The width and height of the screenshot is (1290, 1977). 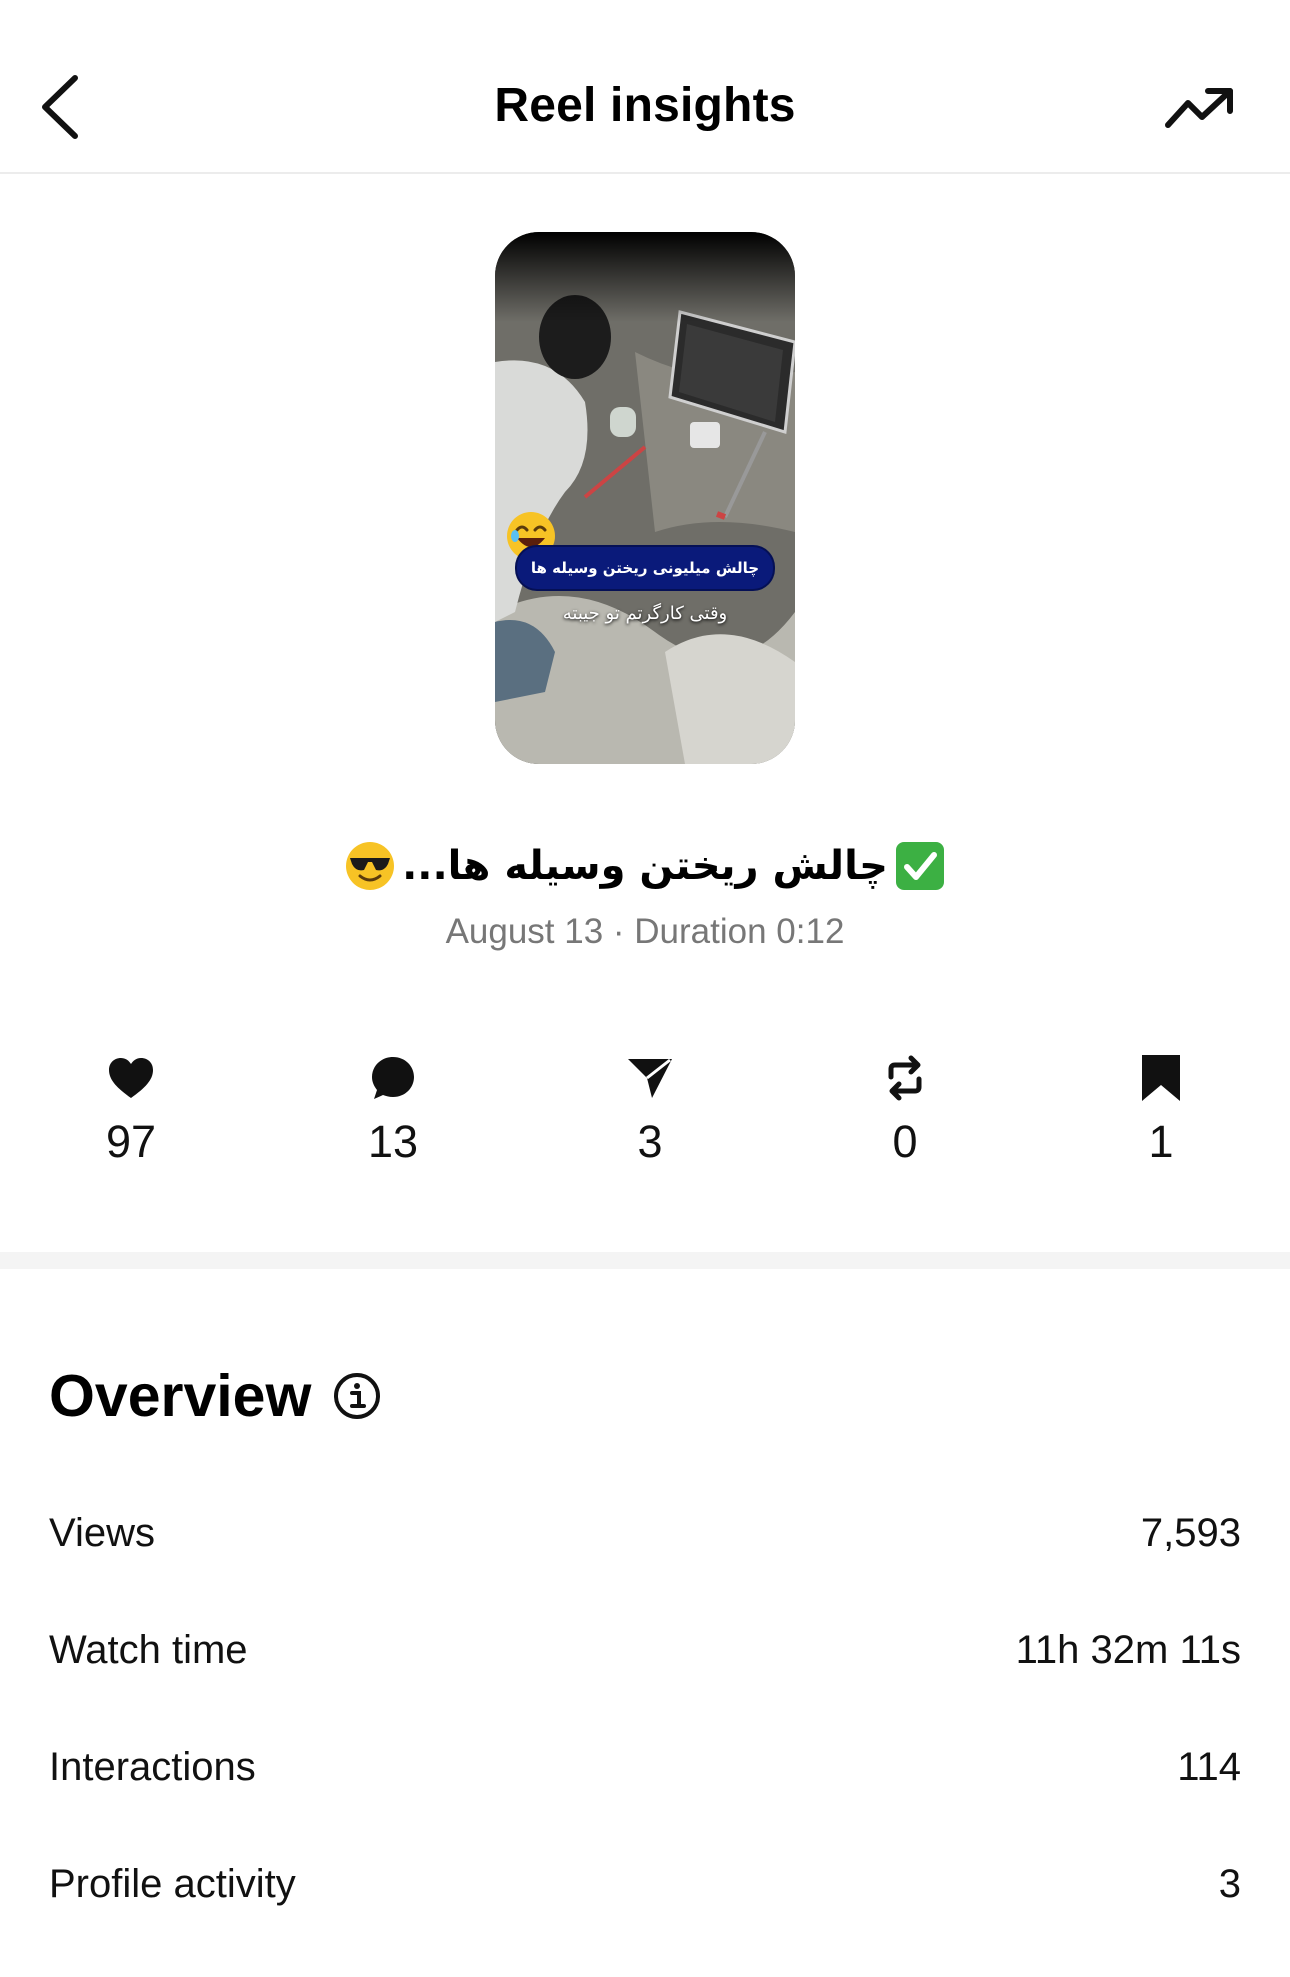 What do you see at coordinates (1229, 1883) in the screenshot?
I see `metric-value: 3` at bounding box center [1229, 1883].